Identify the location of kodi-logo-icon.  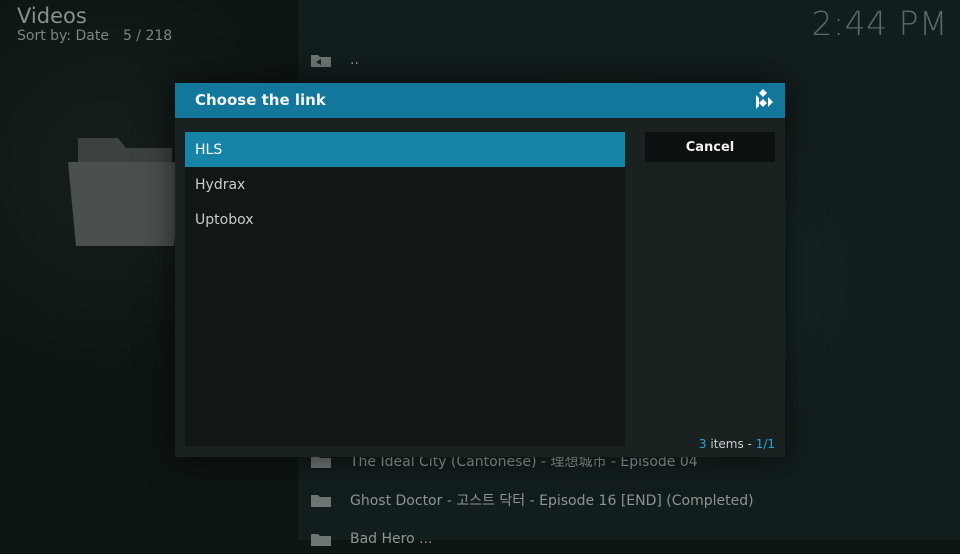
(763, 100).